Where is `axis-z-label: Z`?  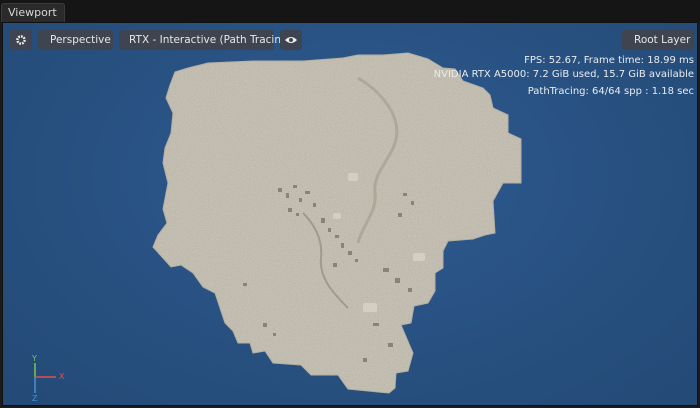 axis-z-label: Z is located at coordinates (35, 398).